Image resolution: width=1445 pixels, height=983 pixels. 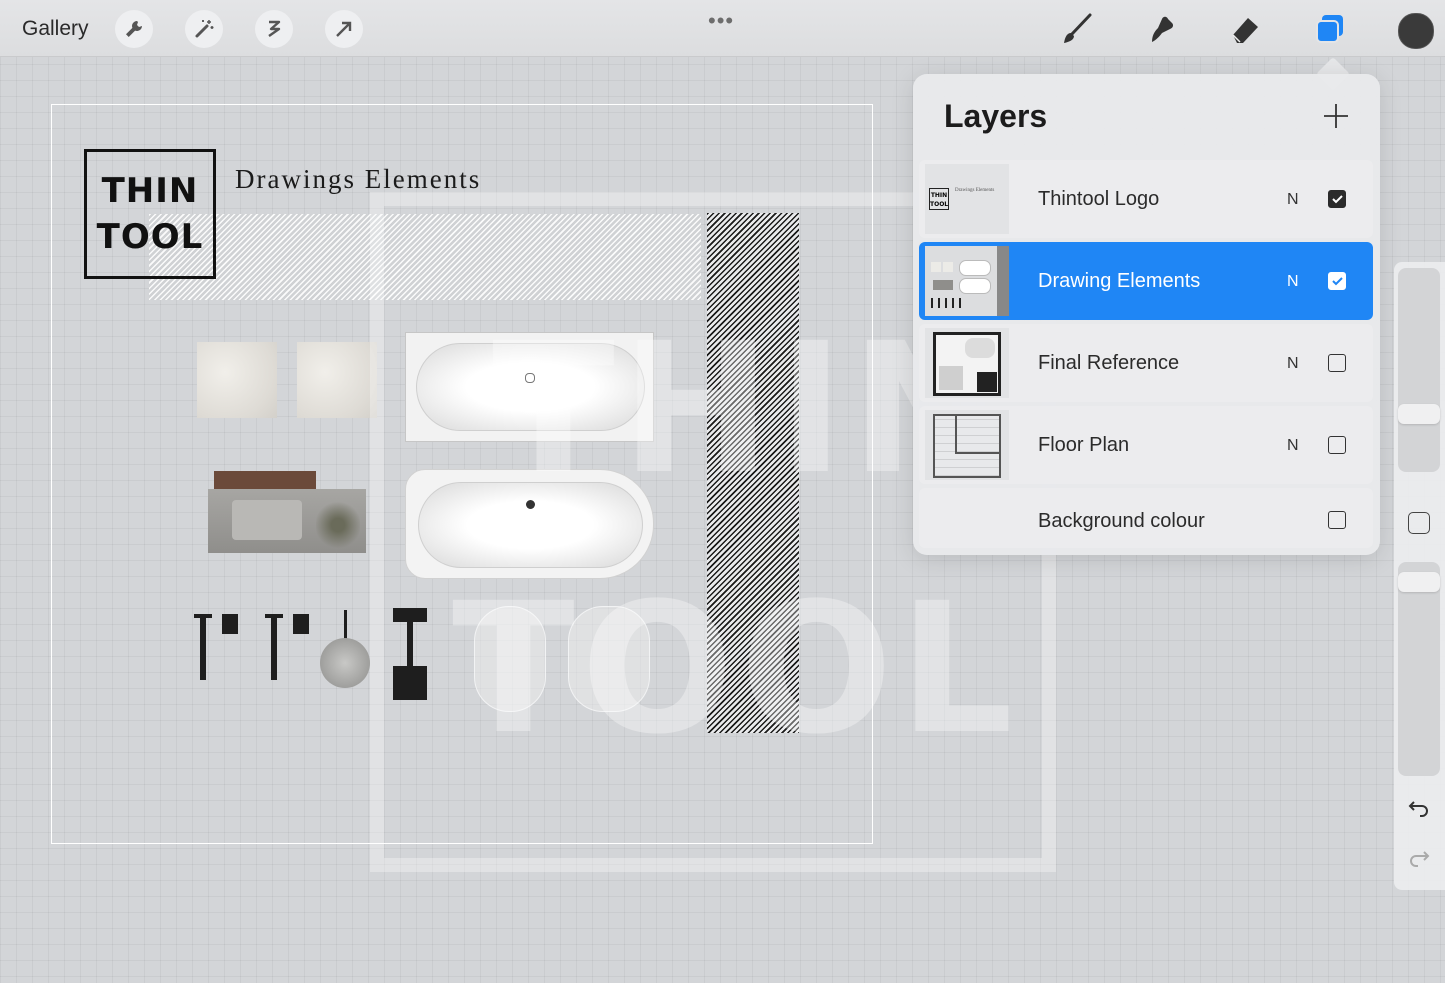 I want to click on layer-row-final-reference: Final Reference N, so click(x=1146, y=363).